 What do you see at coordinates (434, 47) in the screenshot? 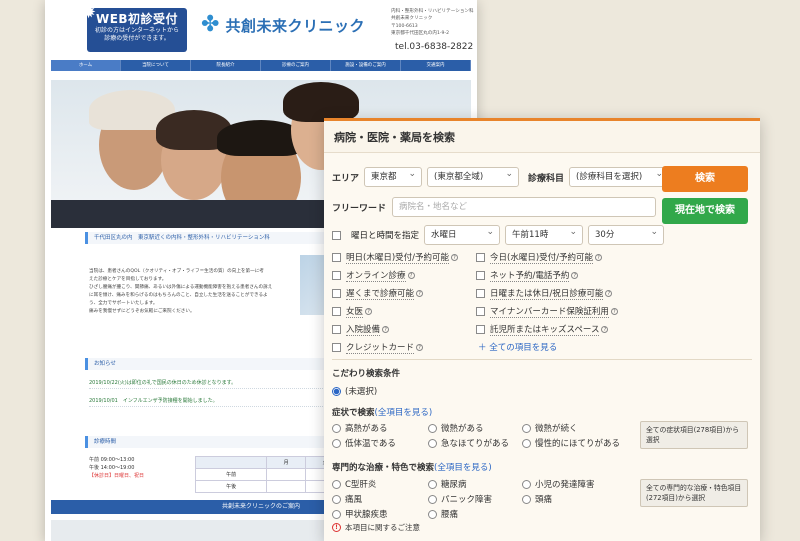
I see `clinic-tel: tel.03-6838-2822` at bounding box center [434, 47].